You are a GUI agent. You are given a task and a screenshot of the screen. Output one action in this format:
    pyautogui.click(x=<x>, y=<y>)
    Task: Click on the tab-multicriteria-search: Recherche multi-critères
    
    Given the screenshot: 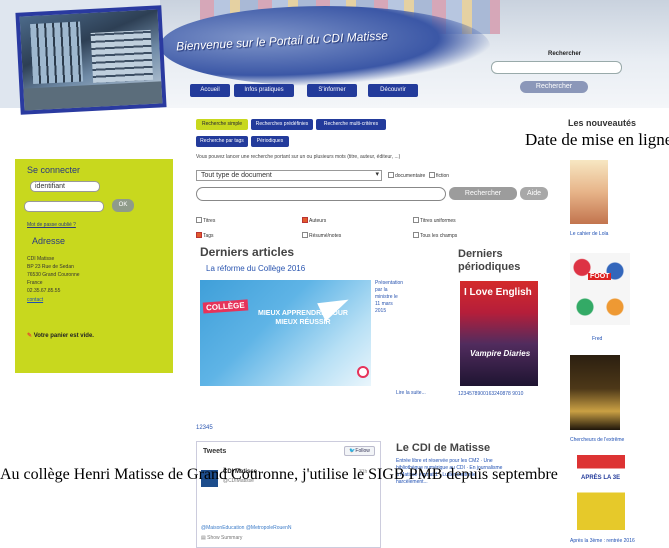 What is the action you would take?
    pyautogui.click(x=351, y=124)
    